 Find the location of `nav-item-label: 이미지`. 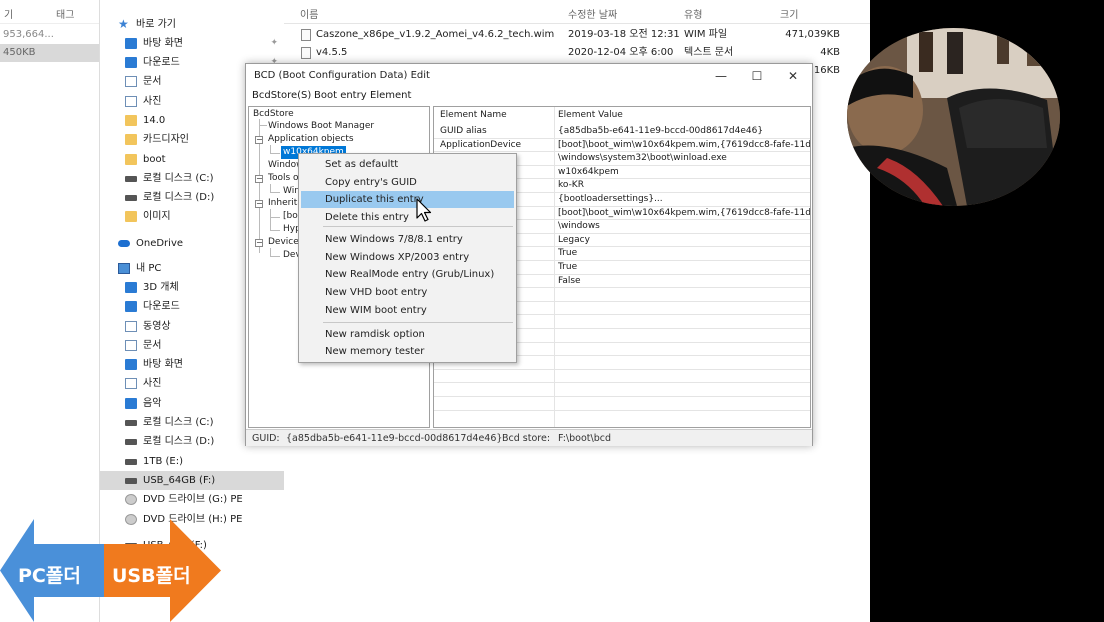

nav-item-label: 이미지 is located at coordinates (157, 216).